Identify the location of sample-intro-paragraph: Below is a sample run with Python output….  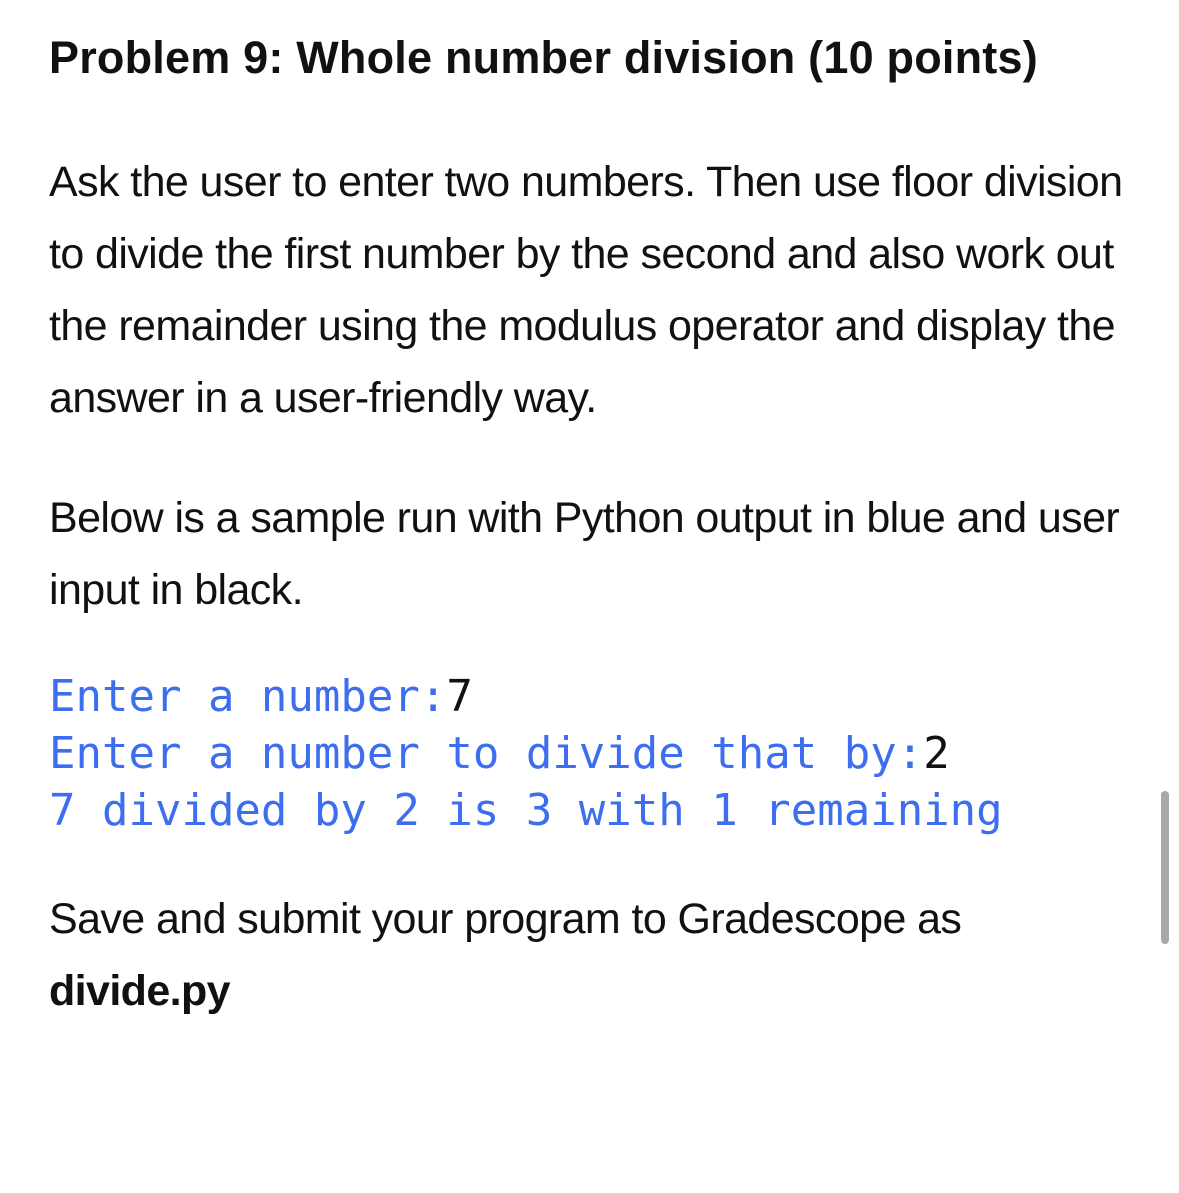
(584, 554).